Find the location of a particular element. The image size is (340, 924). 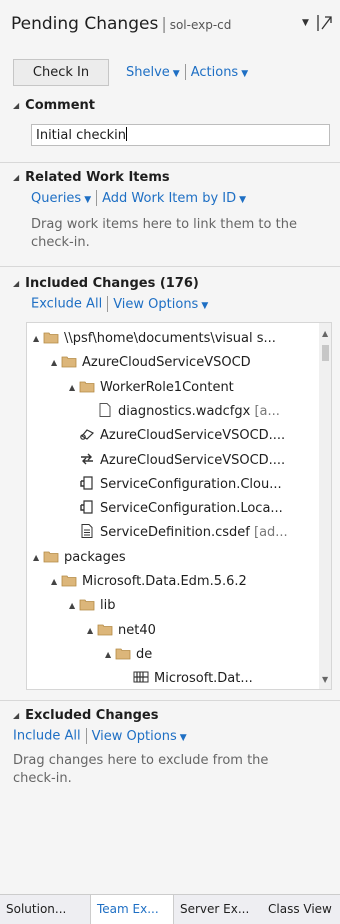

scroll-down-icon: ▼ is located at coordinates (325, 679).